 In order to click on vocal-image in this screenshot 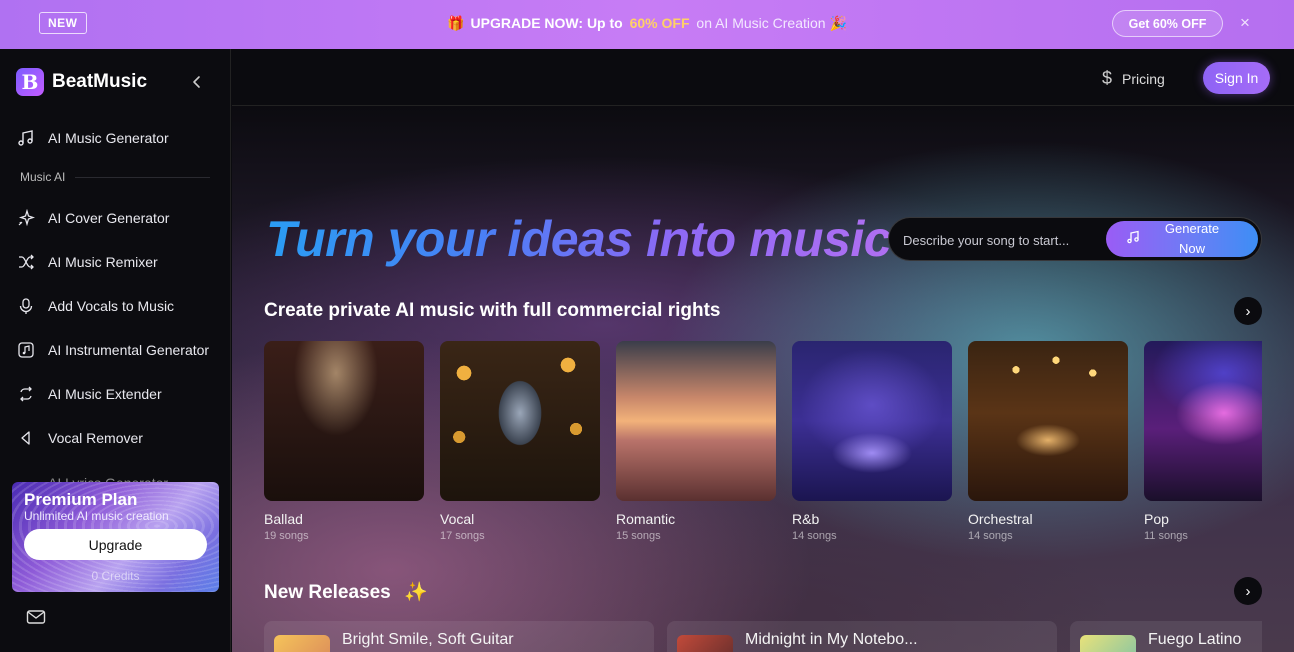, I will do `click(520, 421)`.